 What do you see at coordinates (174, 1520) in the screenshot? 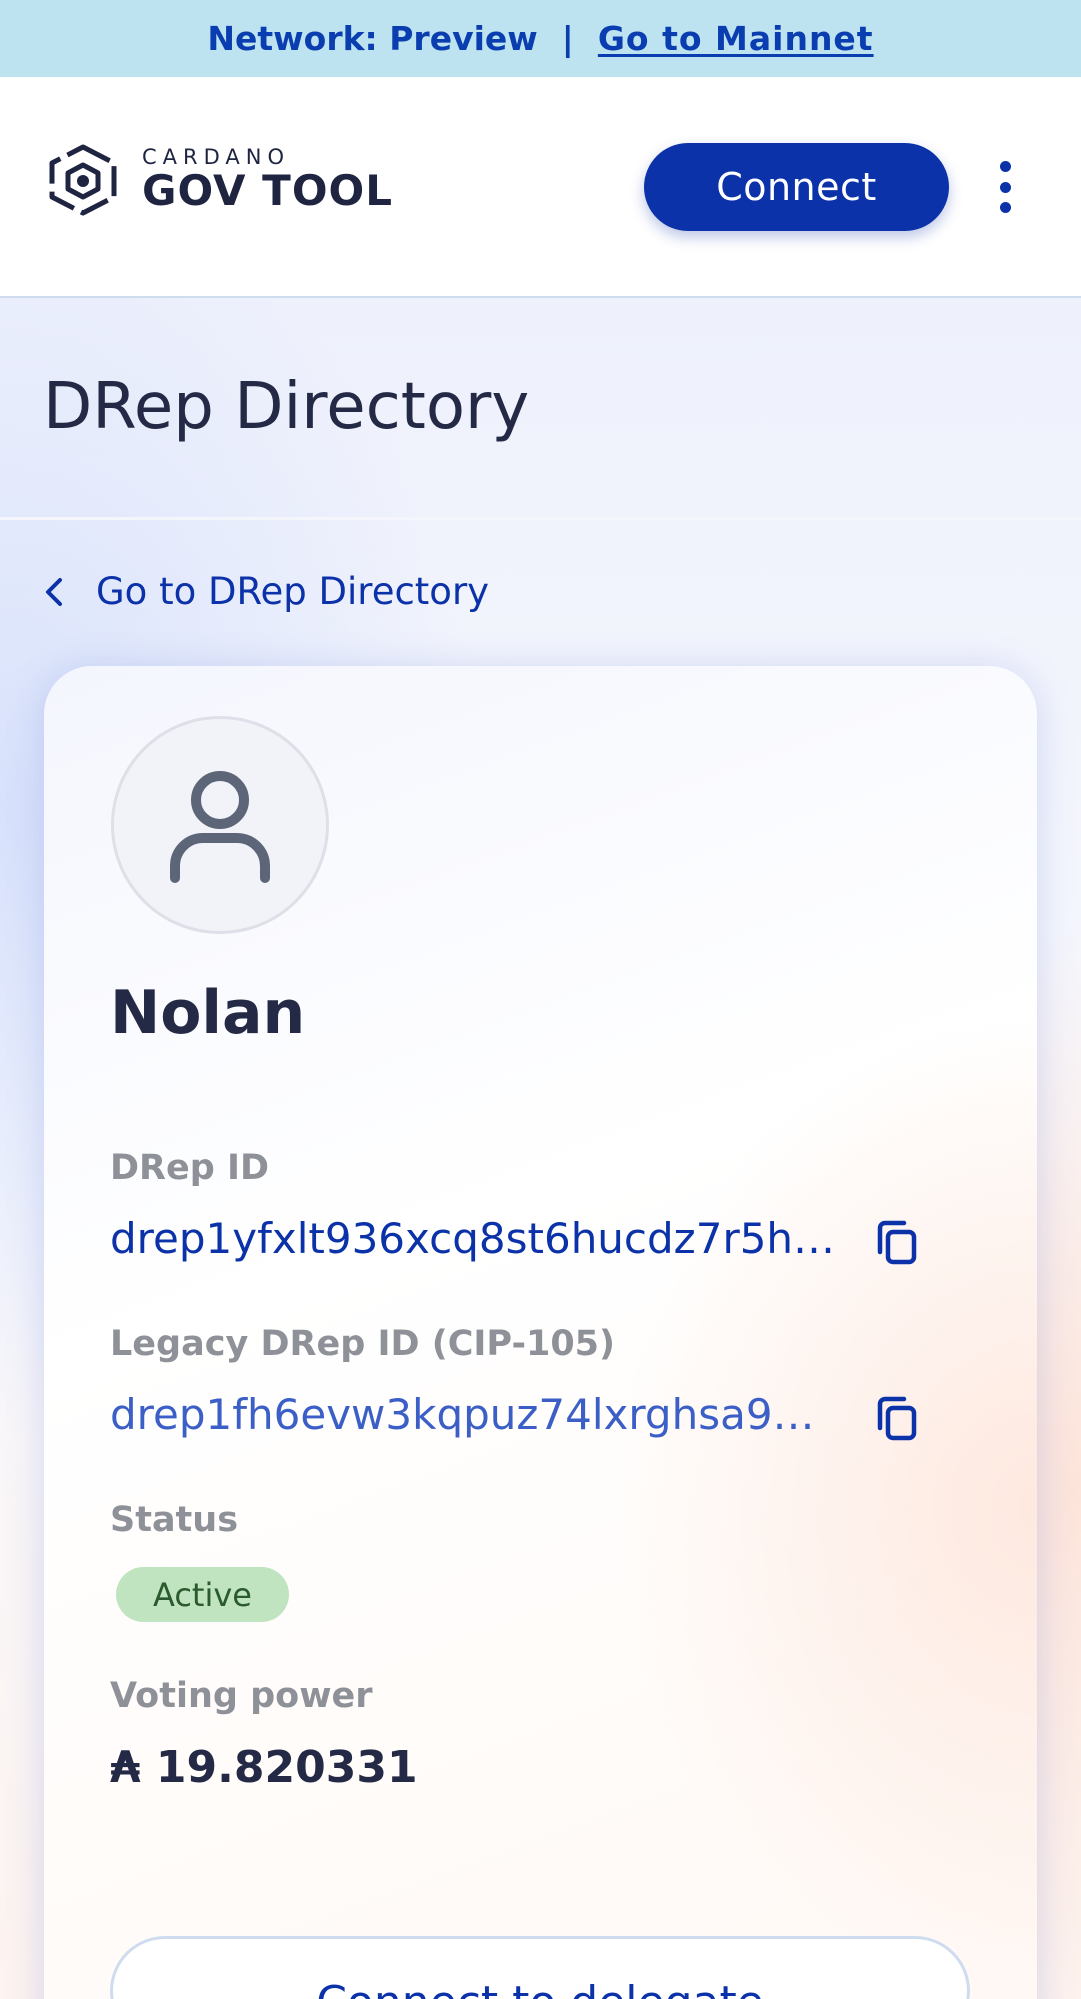
I see `status-label: Status` at bounding box center [174, 1520].